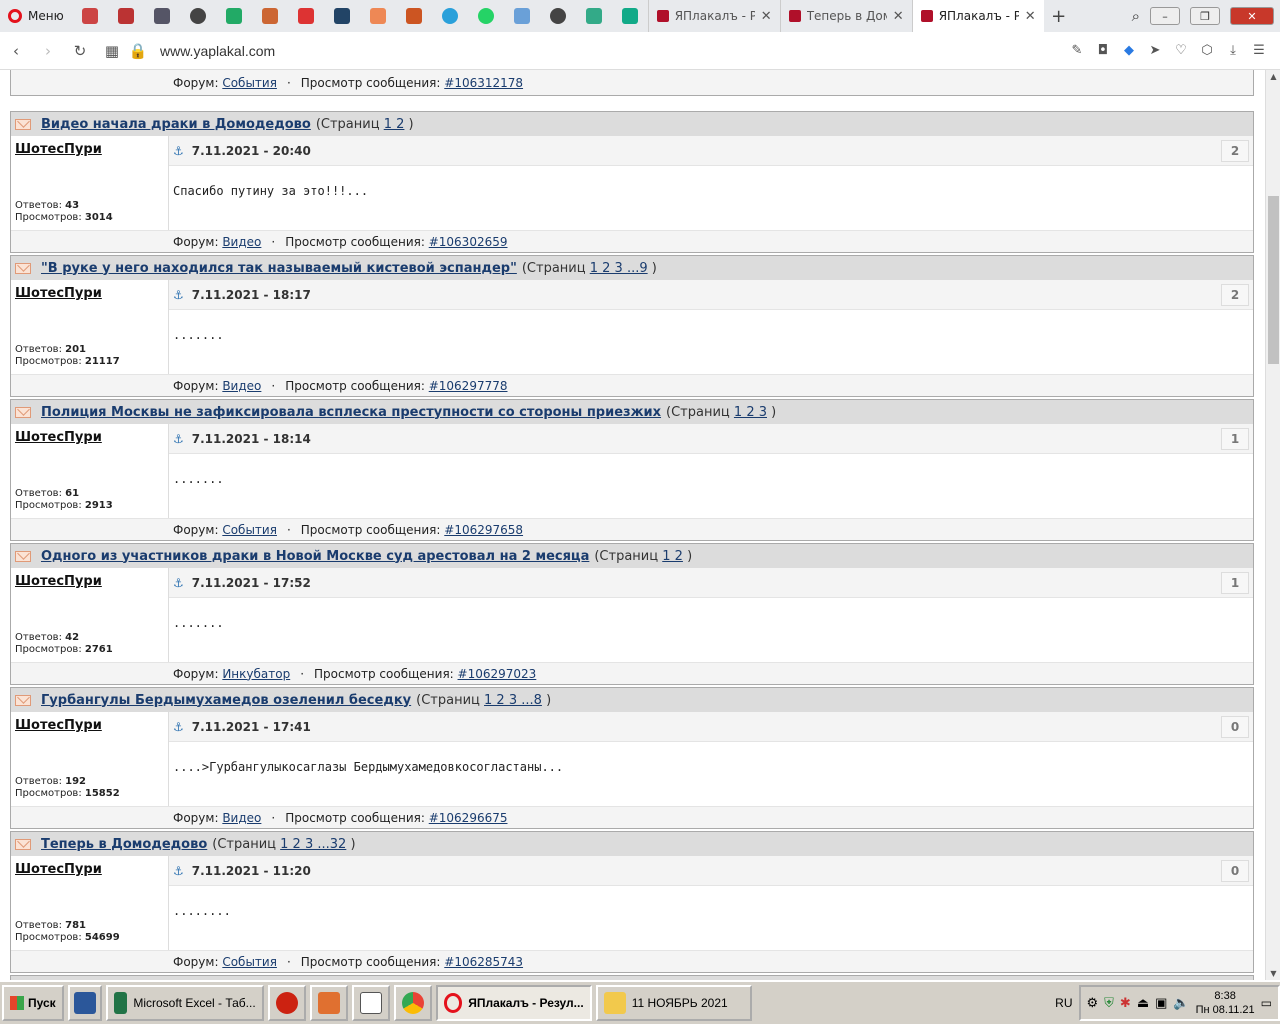 This screenshot has height=1024, width=1280. I want to click on vertical-scrollbar: ▲ ▼, so click(1272, 525).